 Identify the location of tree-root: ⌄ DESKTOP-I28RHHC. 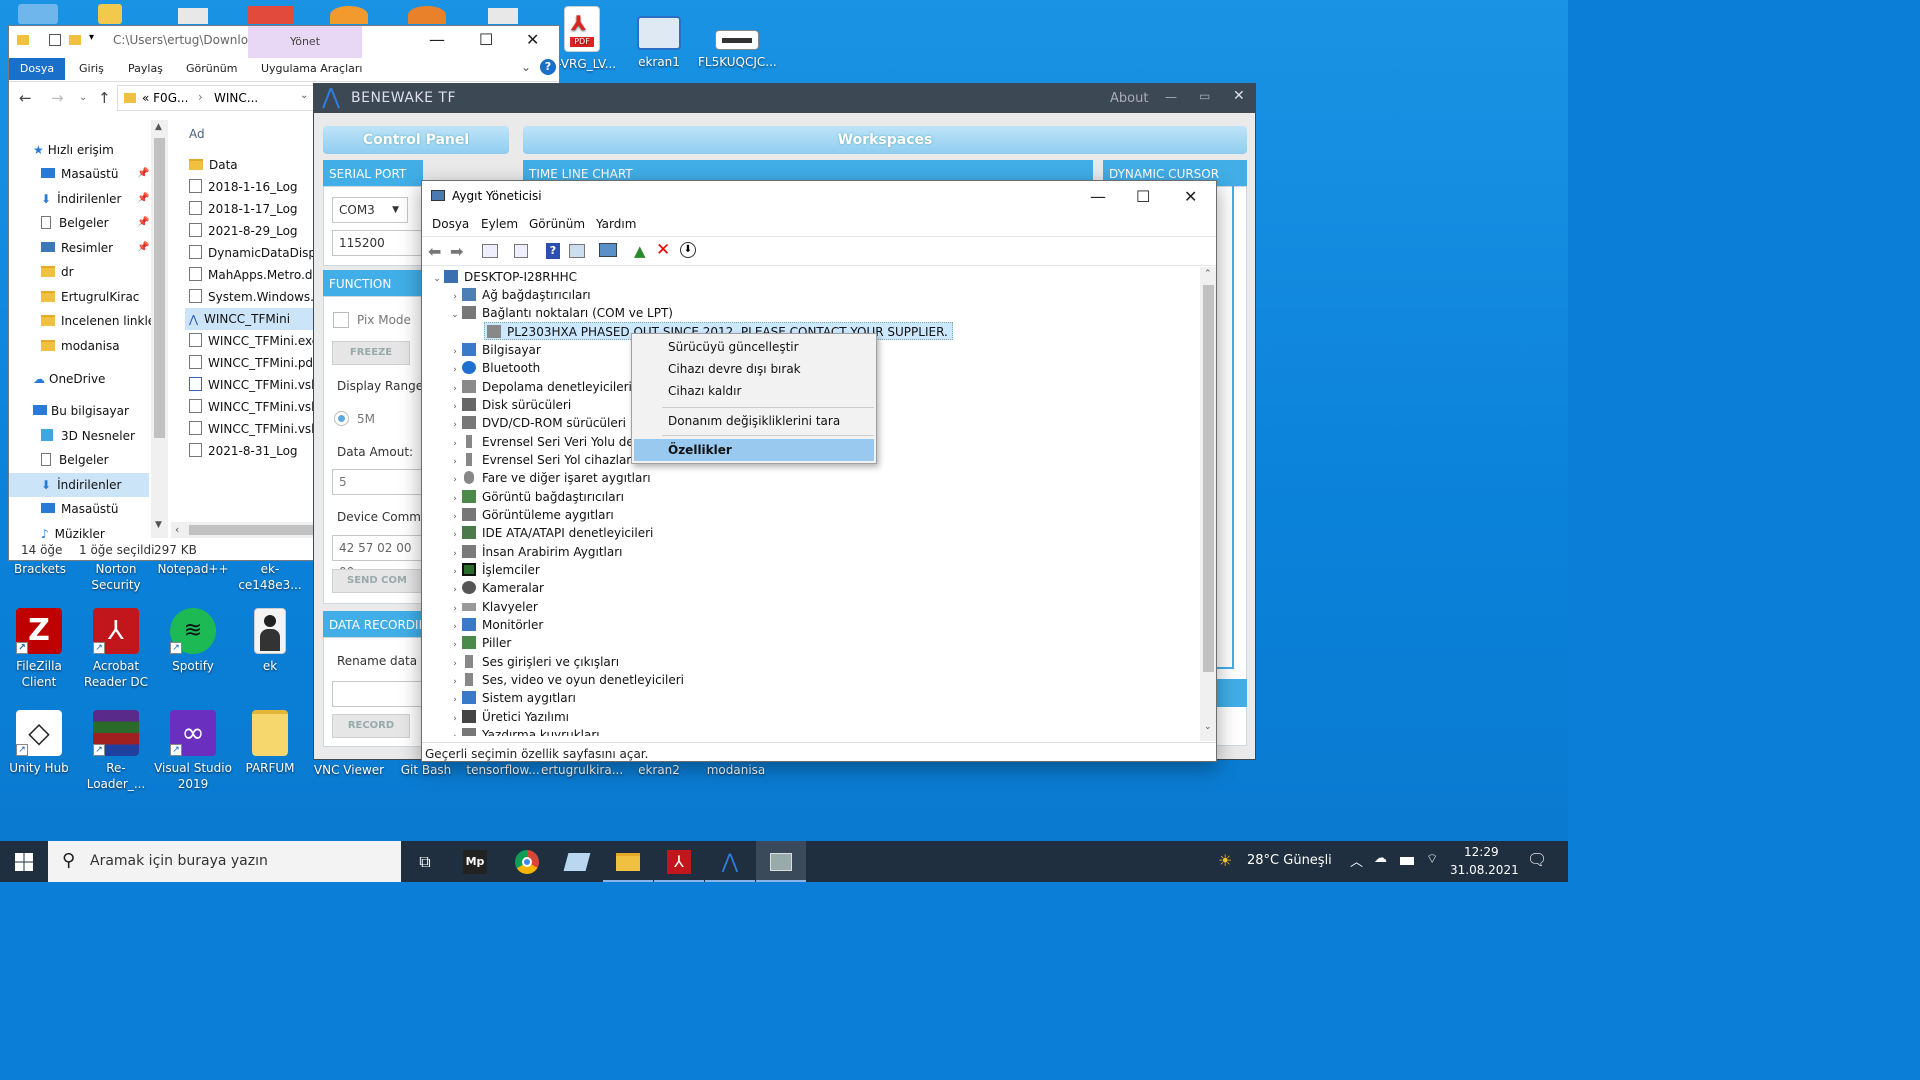
(503, 277).